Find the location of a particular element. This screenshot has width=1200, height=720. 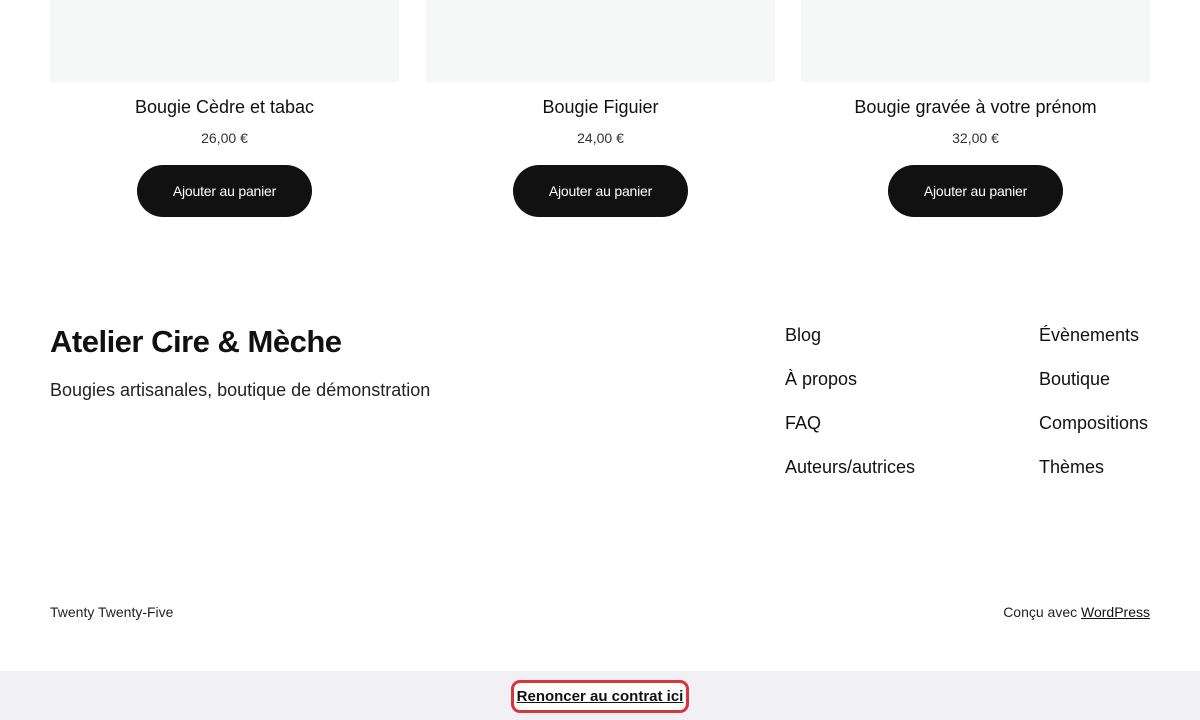

footer-nav-primary: Blog À propos FAQ Auteurs/autrices is located at coordinates (850, 411).